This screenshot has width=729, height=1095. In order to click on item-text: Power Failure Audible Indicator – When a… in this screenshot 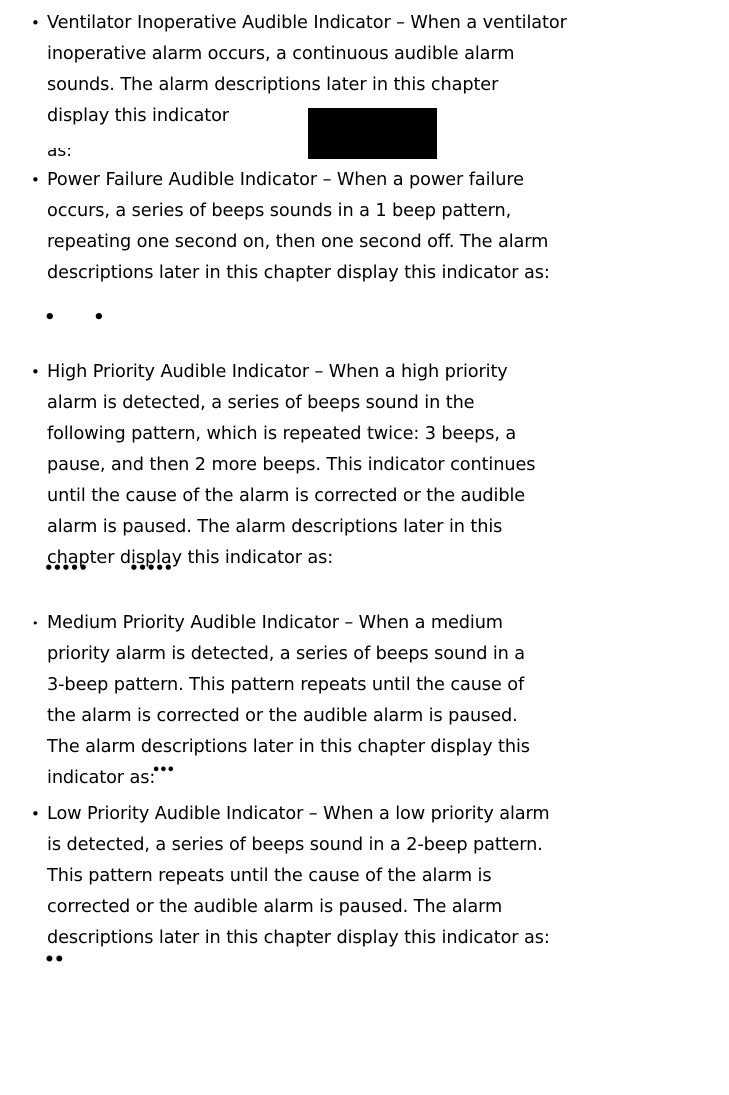, I will do `click(298, 226)`.